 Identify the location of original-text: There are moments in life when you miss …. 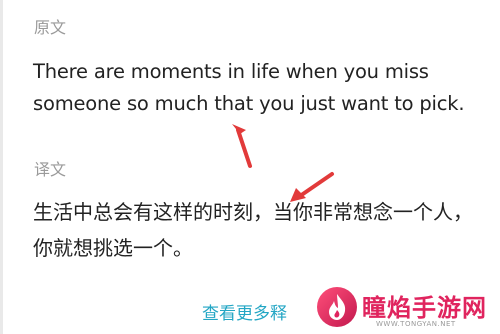
(249, 87).